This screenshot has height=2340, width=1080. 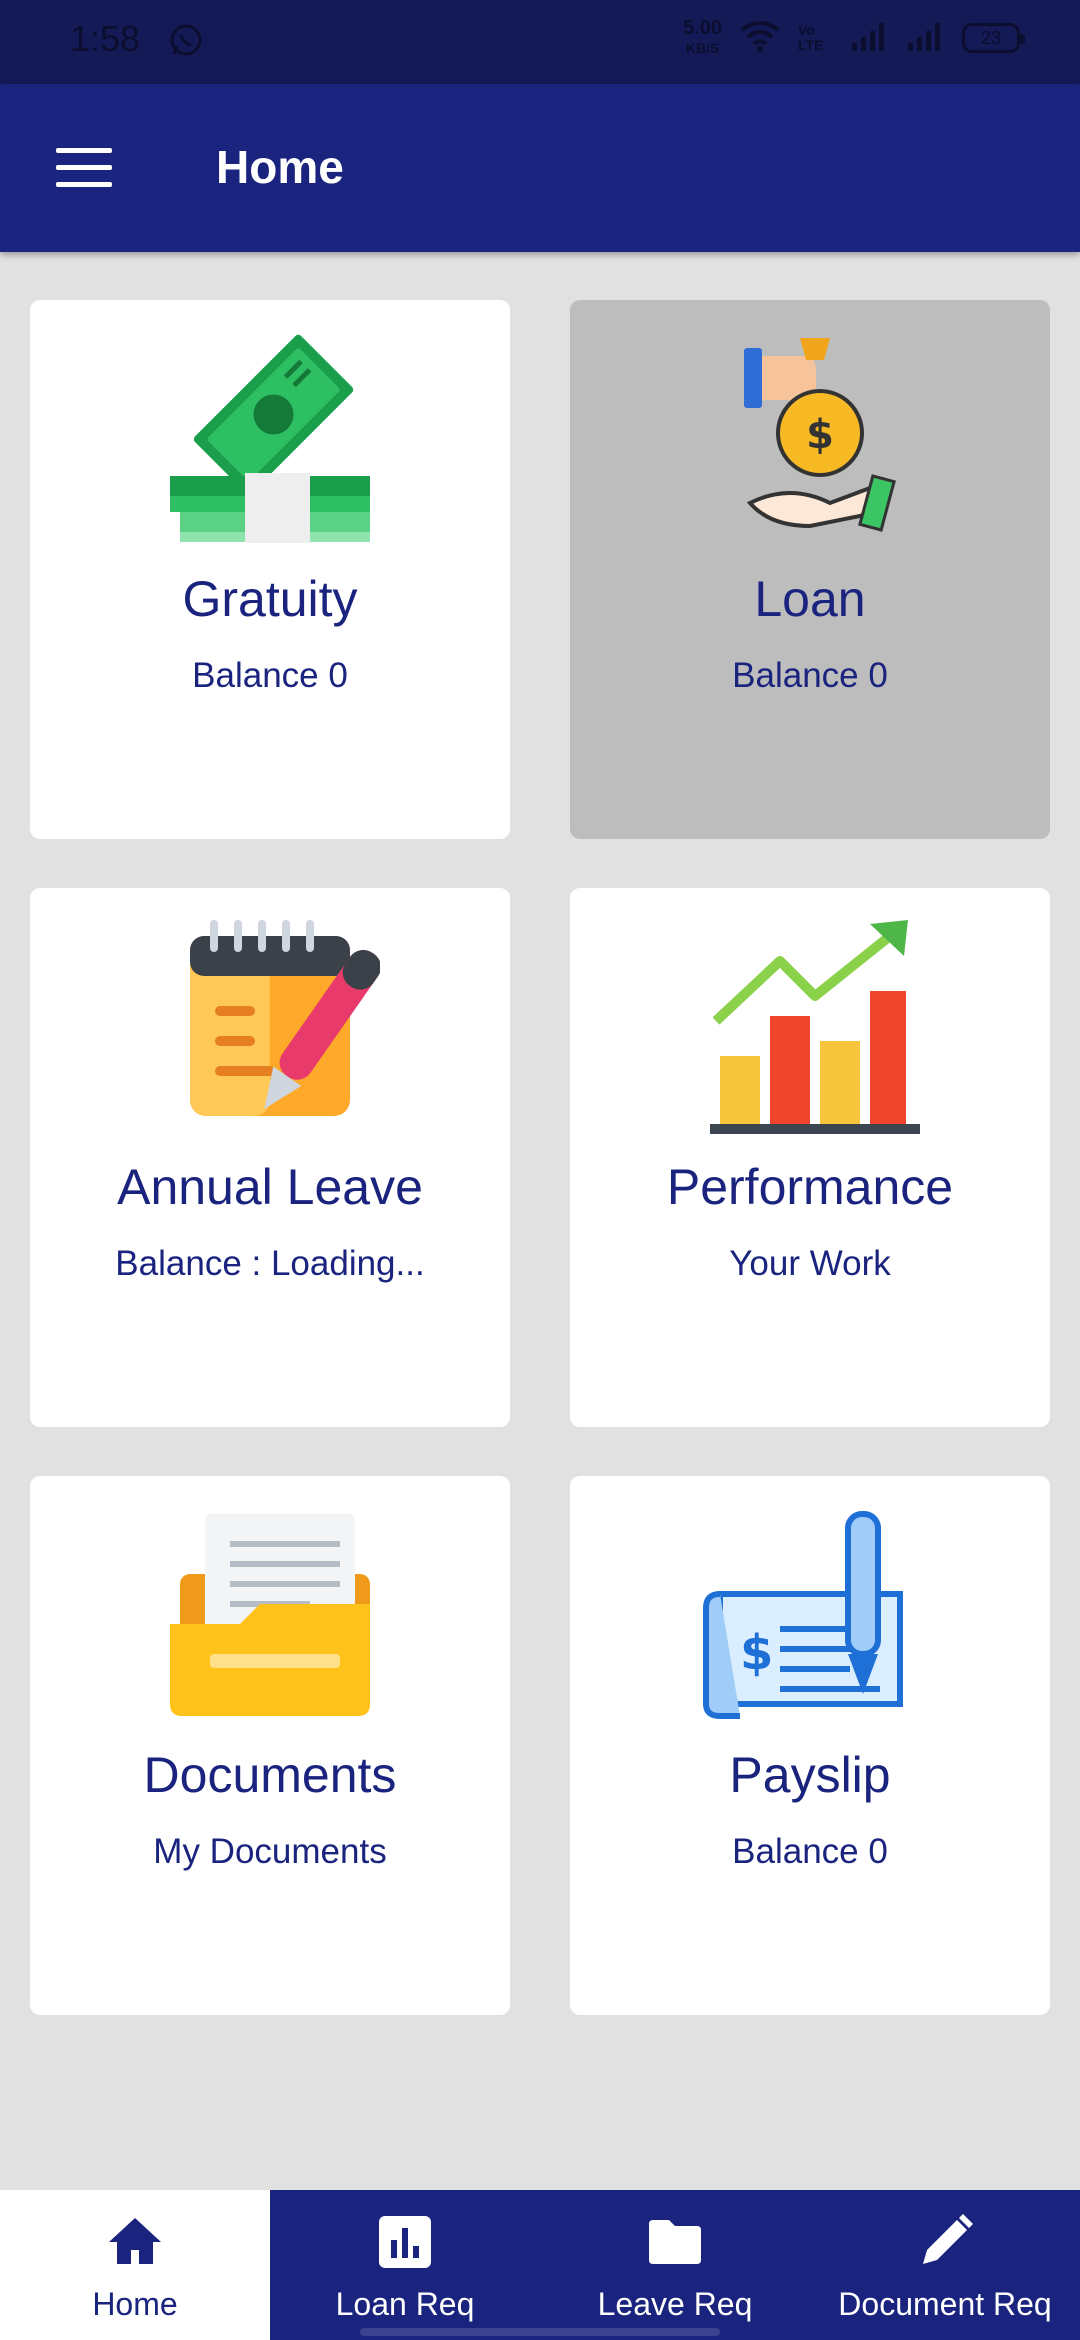 What do you see at coordinates (702, 28) in the screenshot?
I see `net-speed-value: 5.00` at bounding box center [702, 28].